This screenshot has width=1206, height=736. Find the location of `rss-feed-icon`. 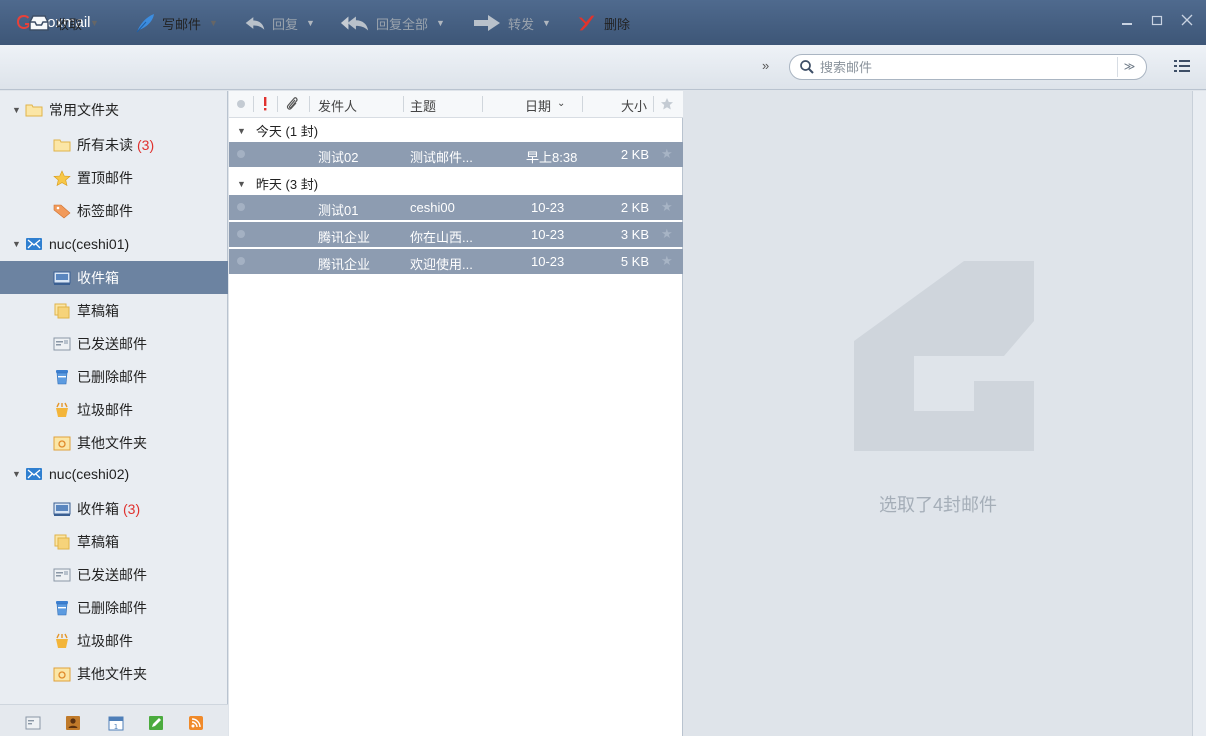

rss-feed-icon is located at coordinates (196, 723).